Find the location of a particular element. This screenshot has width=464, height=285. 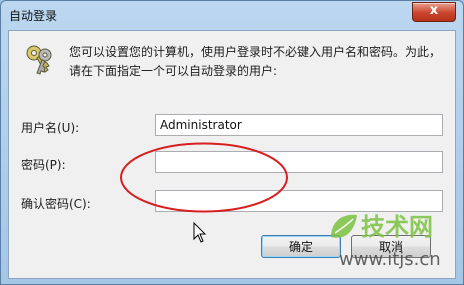

password-label: 密码(P): is located at coordinates (43, 165).